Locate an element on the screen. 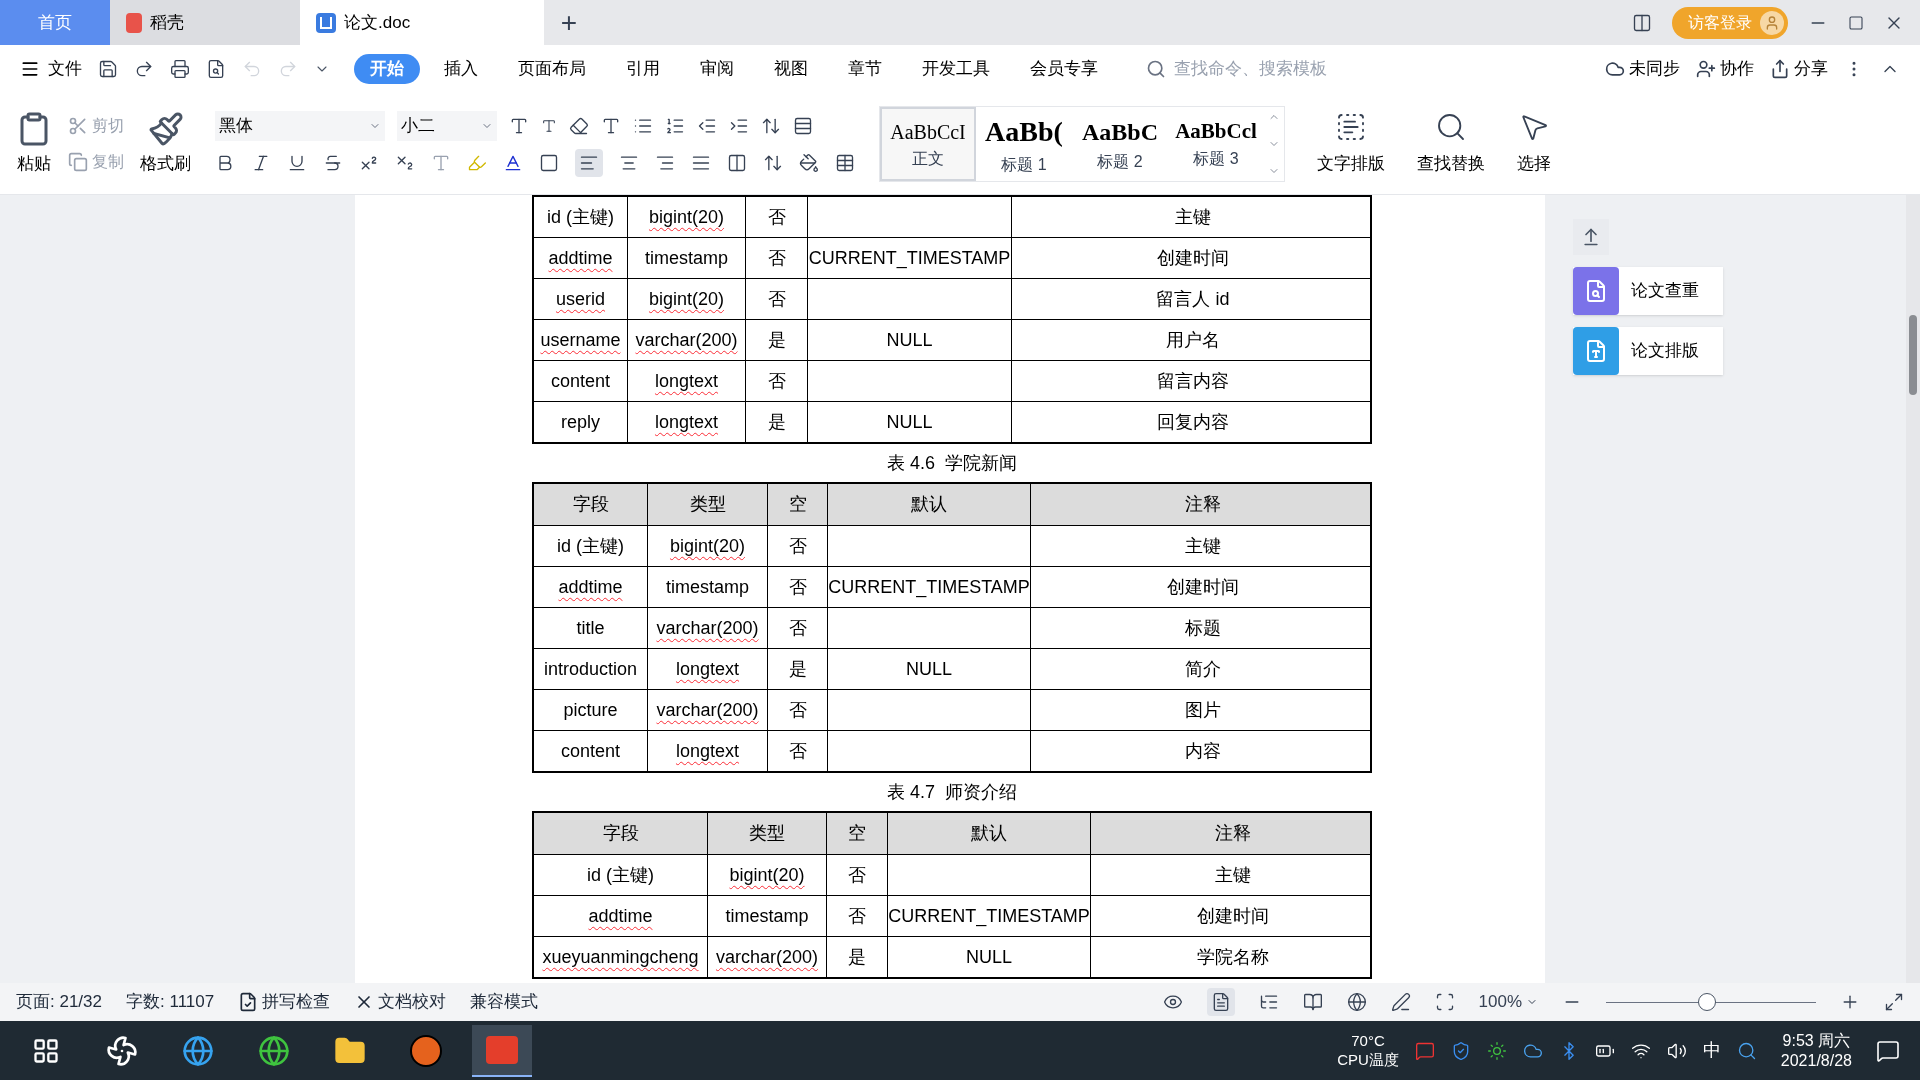 The width and height of the screenshot is (1920, 1080). ribbon-tool-button: 选择 is located at coordinates (1534, 143).